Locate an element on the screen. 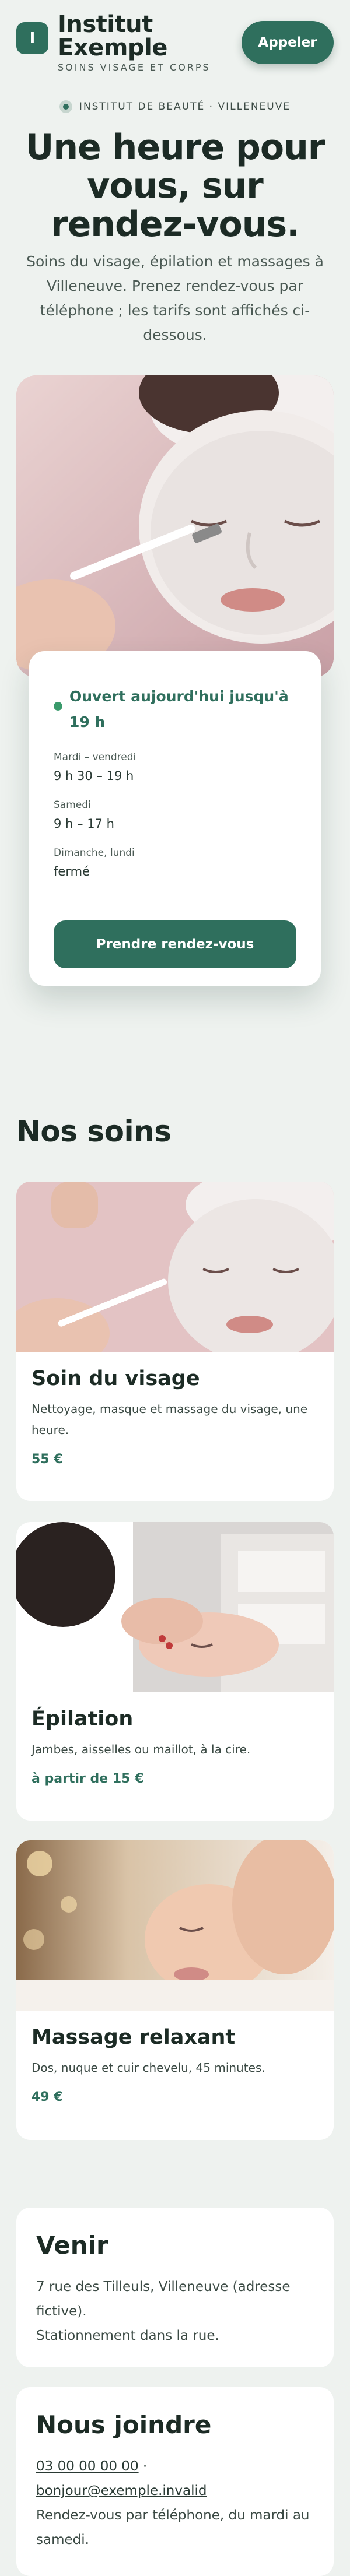  hours-row: Mardi – vendredi 9 h 30 – 19 h is located at coordinates (174, 767).